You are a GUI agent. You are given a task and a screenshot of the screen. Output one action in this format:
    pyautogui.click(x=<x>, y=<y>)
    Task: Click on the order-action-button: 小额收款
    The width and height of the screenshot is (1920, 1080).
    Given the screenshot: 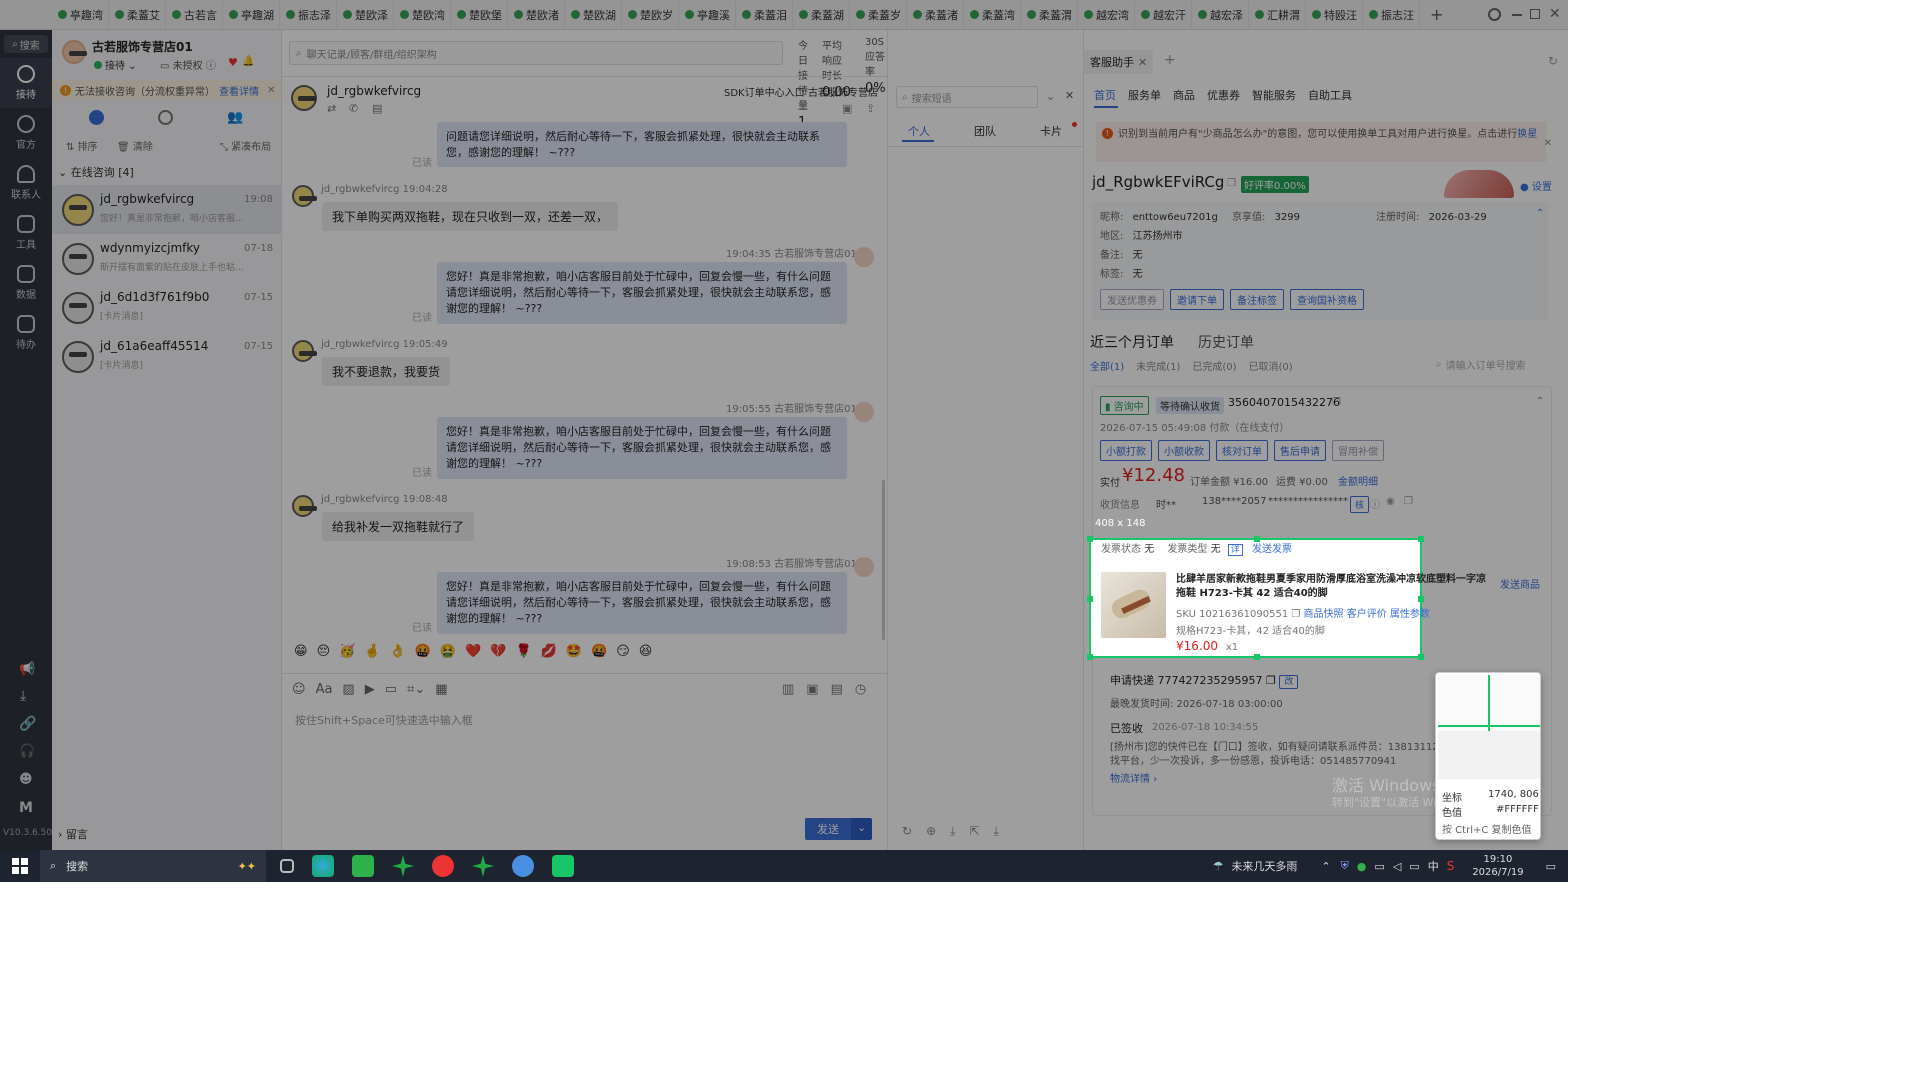 What is the action you would take?
    pyautogui.click(x=1184, y=450)
    